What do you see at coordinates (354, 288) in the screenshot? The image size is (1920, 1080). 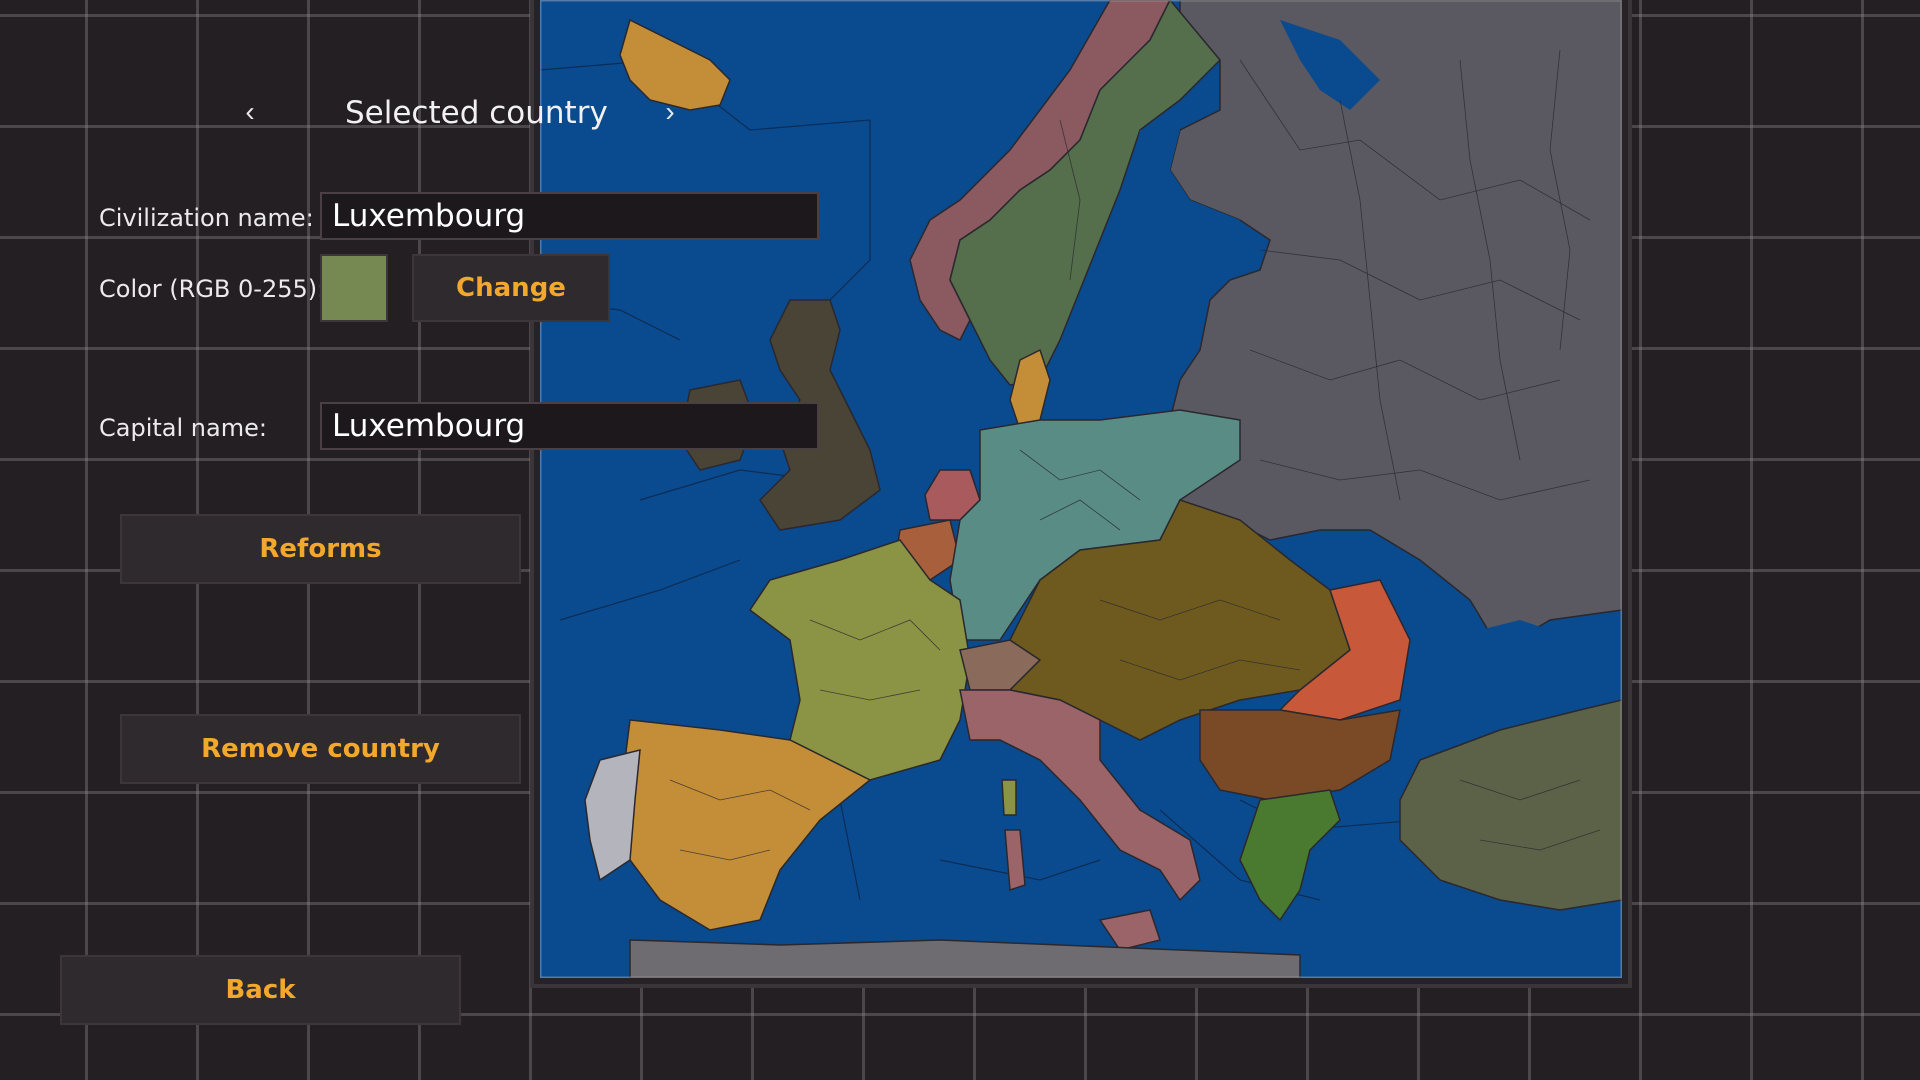 I see `color-swatch` at bounding box center [354, 288].